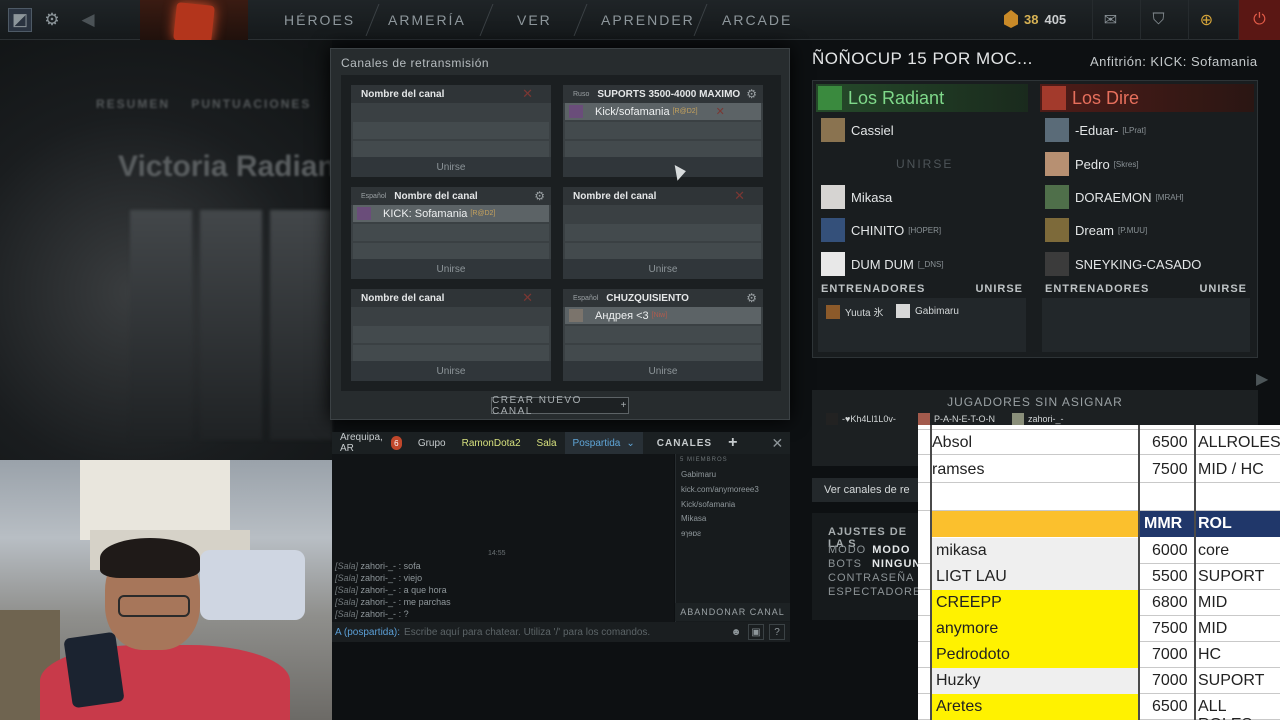 The image size is (1280, 720). I want to click on setting-bots: BOTS NINGUNO, so click(879, 564).